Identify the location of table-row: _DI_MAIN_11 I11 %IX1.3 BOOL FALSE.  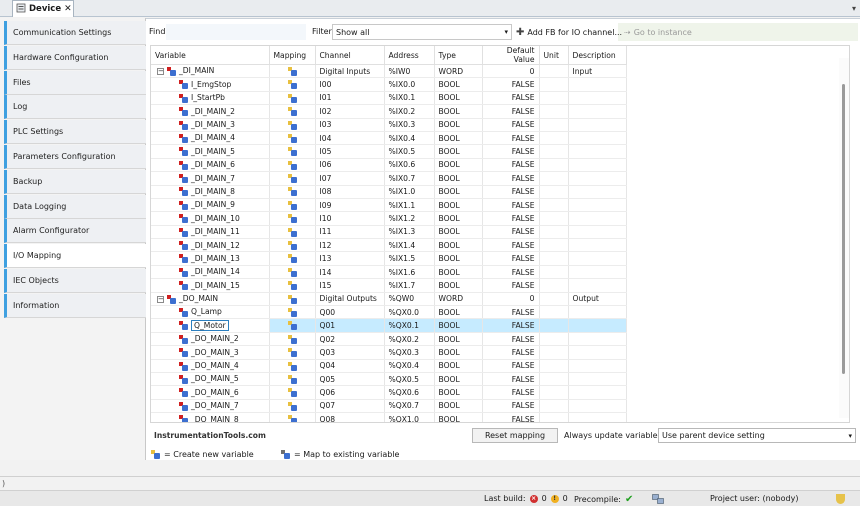
(389, 232).